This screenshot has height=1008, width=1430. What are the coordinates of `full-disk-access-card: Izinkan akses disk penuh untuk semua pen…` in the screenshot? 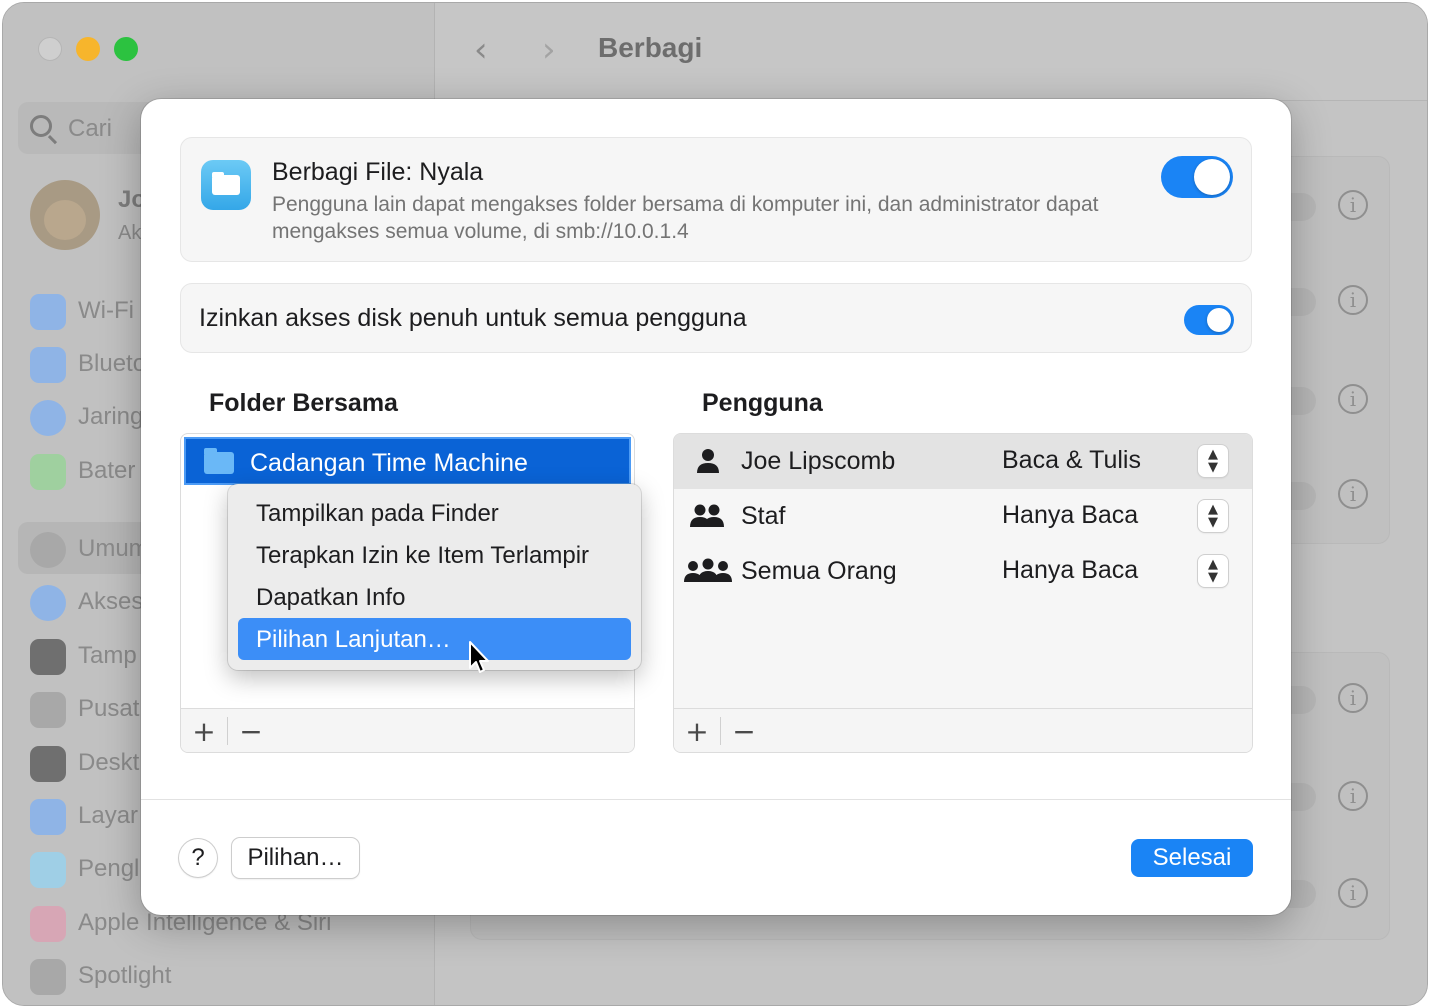 It's located at (716, 318).